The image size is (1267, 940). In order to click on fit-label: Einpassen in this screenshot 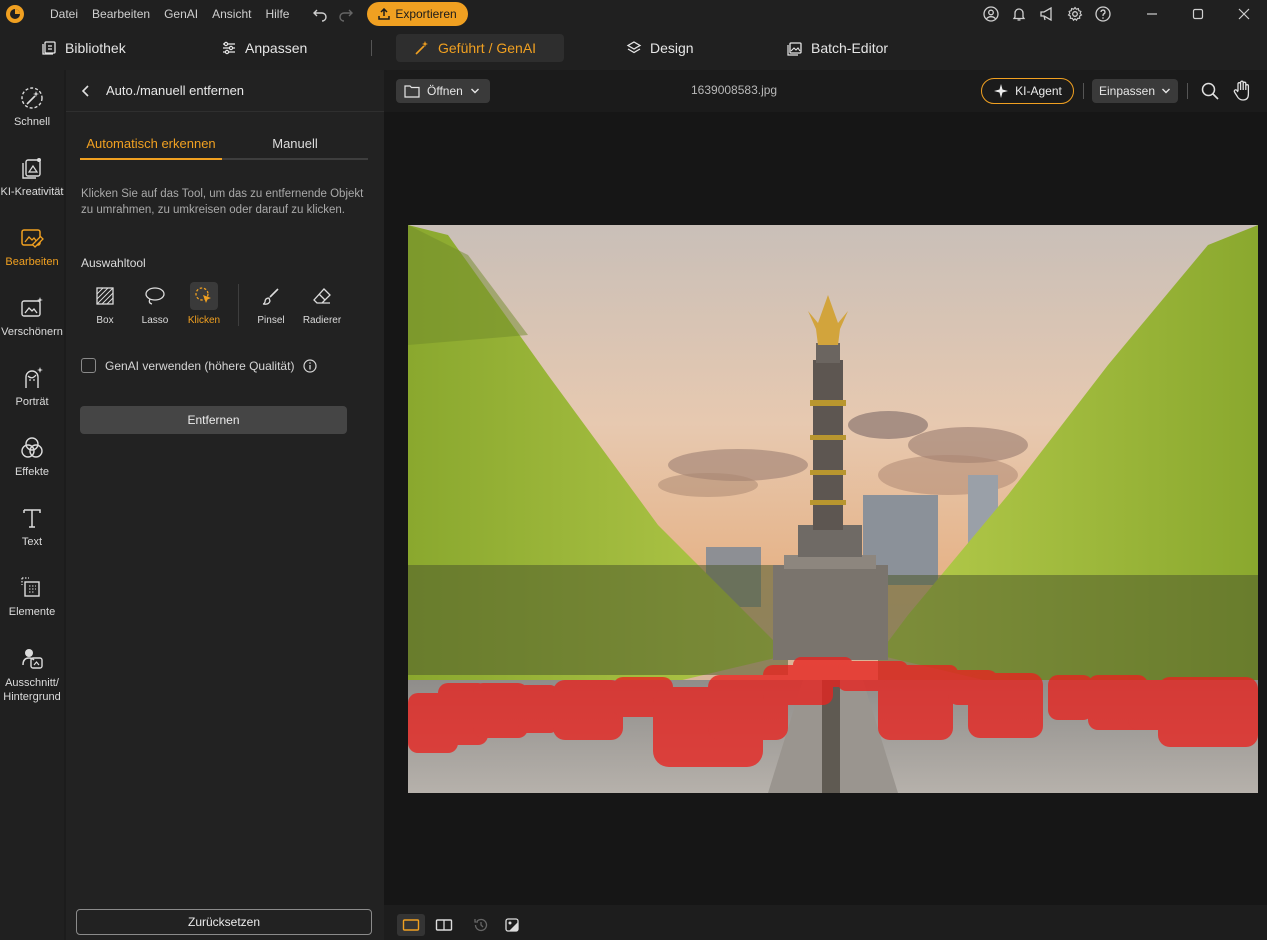, I will do `click(1127, 91)`.